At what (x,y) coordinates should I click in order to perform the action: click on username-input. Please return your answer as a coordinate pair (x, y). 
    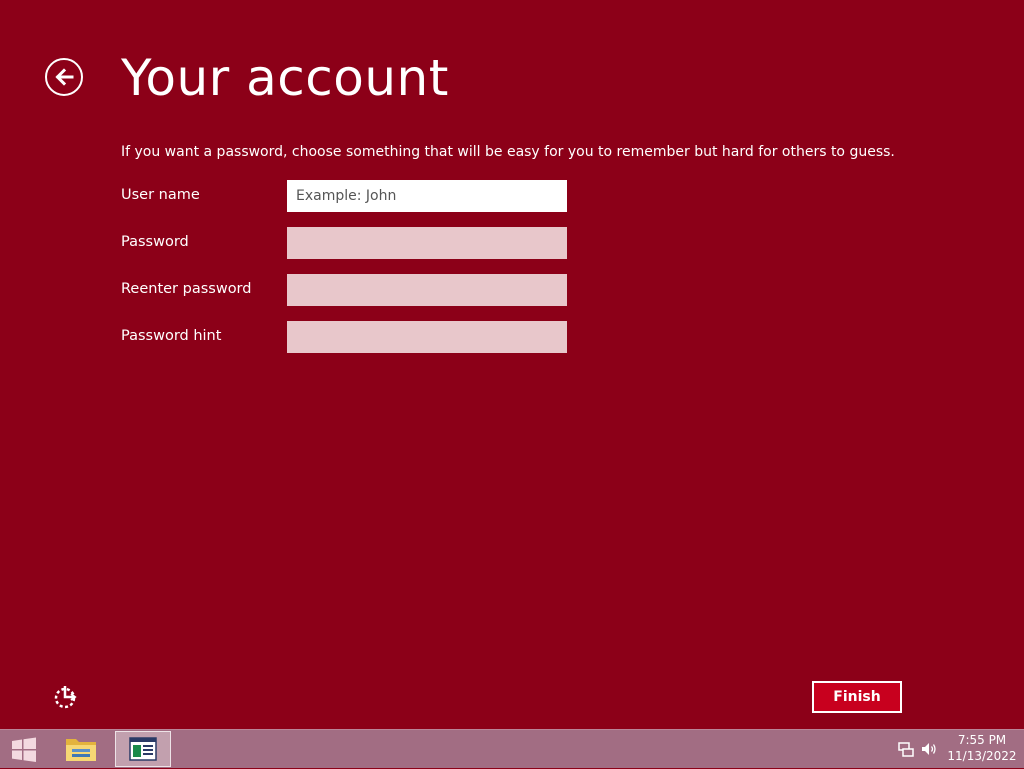
    Looking at the image, I should click on (427, 196).